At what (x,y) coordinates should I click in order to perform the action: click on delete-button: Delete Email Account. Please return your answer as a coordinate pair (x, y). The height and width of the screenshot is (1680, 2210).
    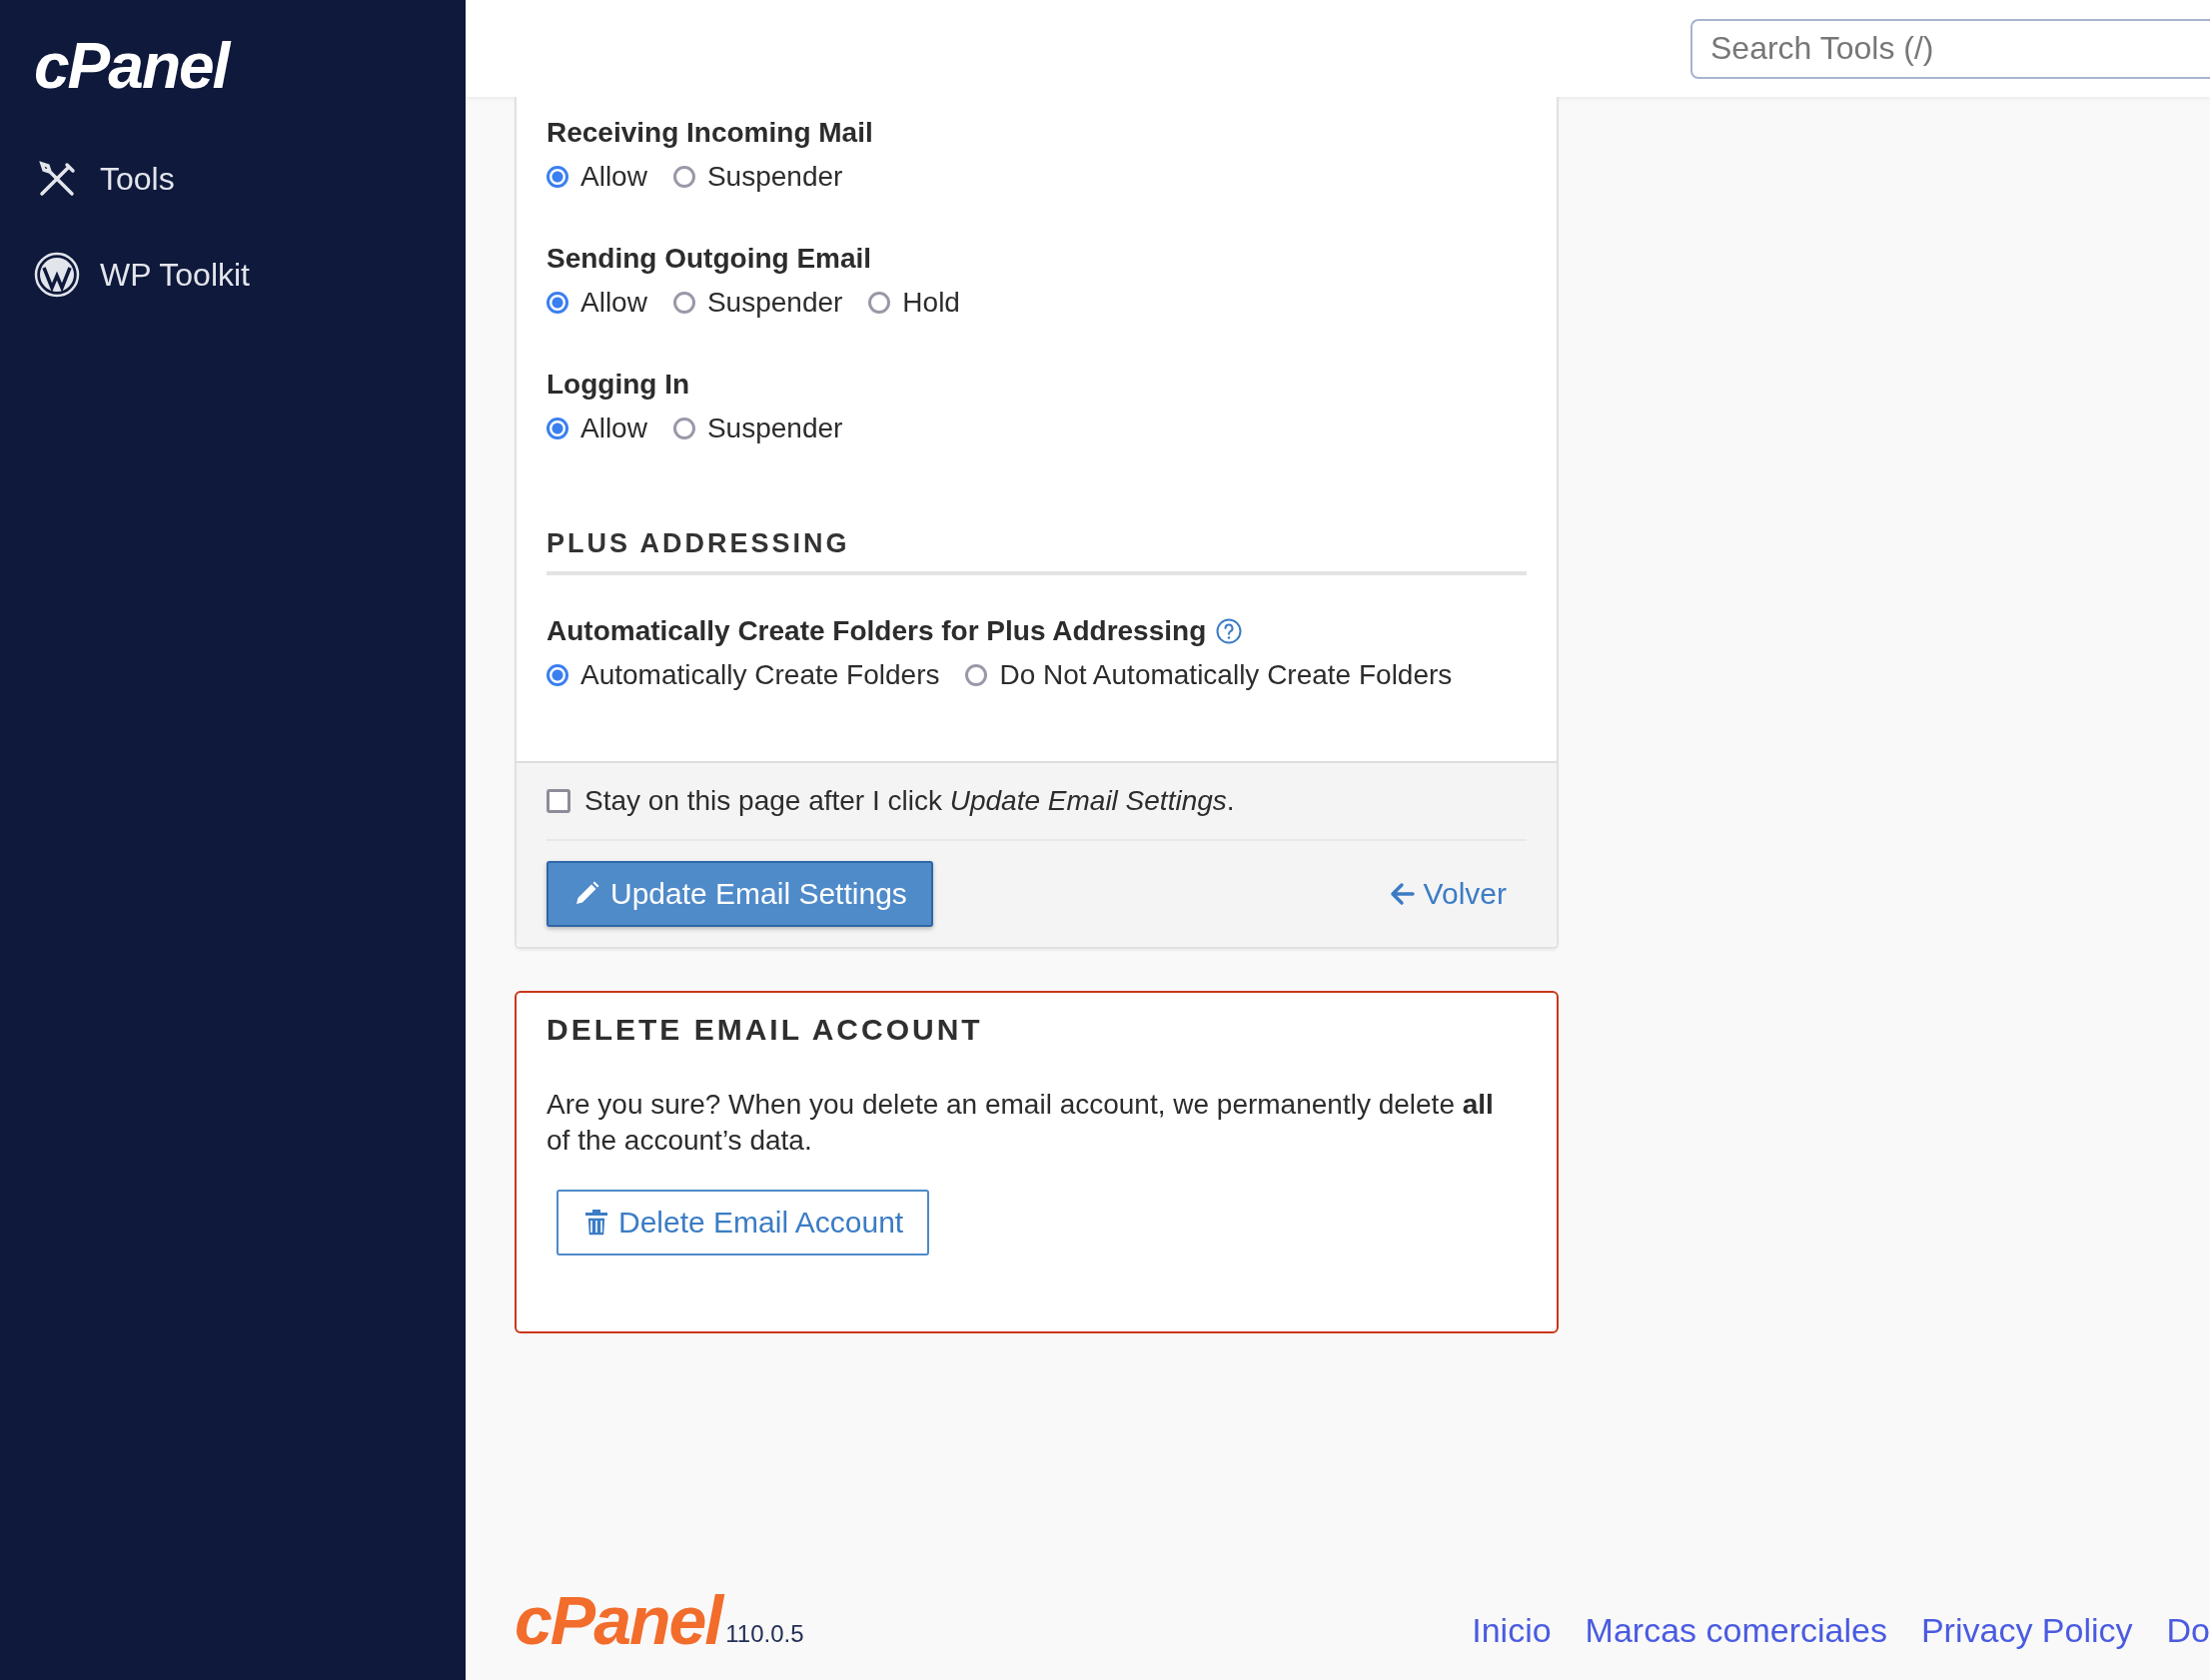
    Looking at the image, I should click on (743, 1222).